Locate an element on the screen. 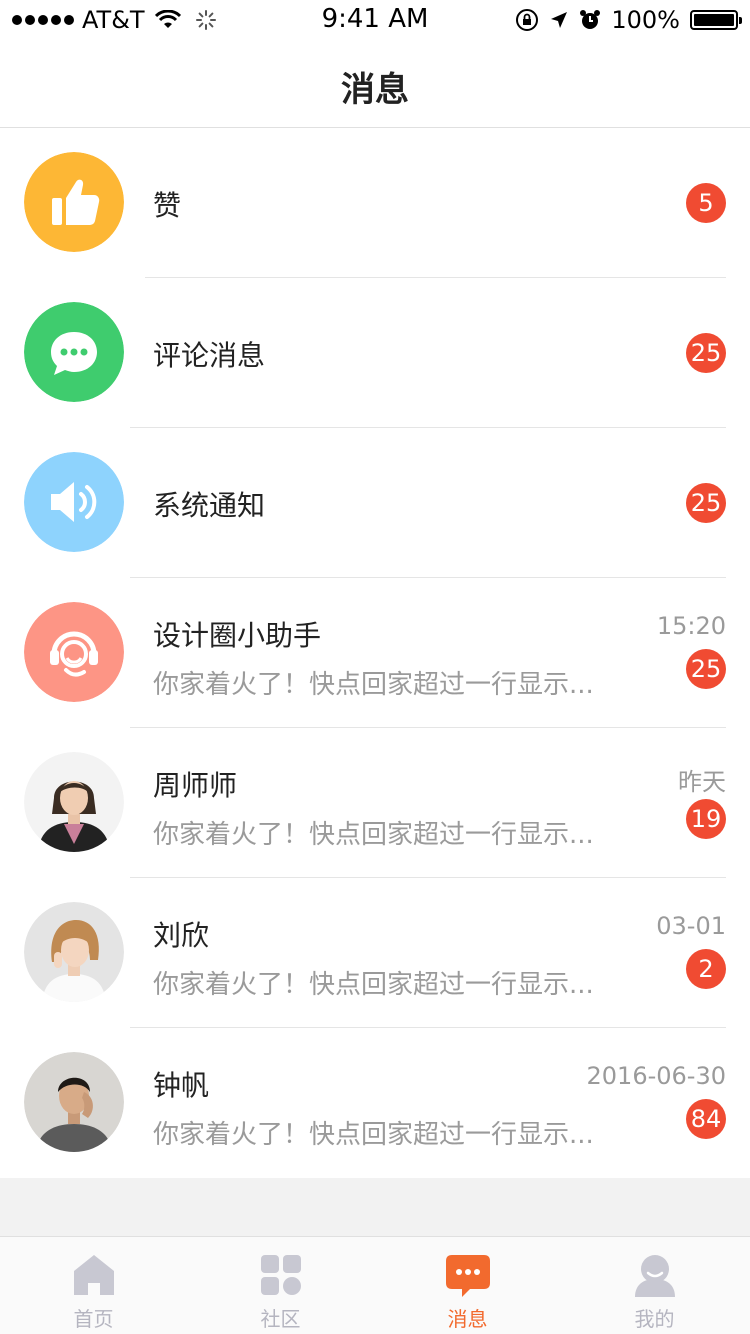  item-time: 15:20 is located at coordinates (691, 626).